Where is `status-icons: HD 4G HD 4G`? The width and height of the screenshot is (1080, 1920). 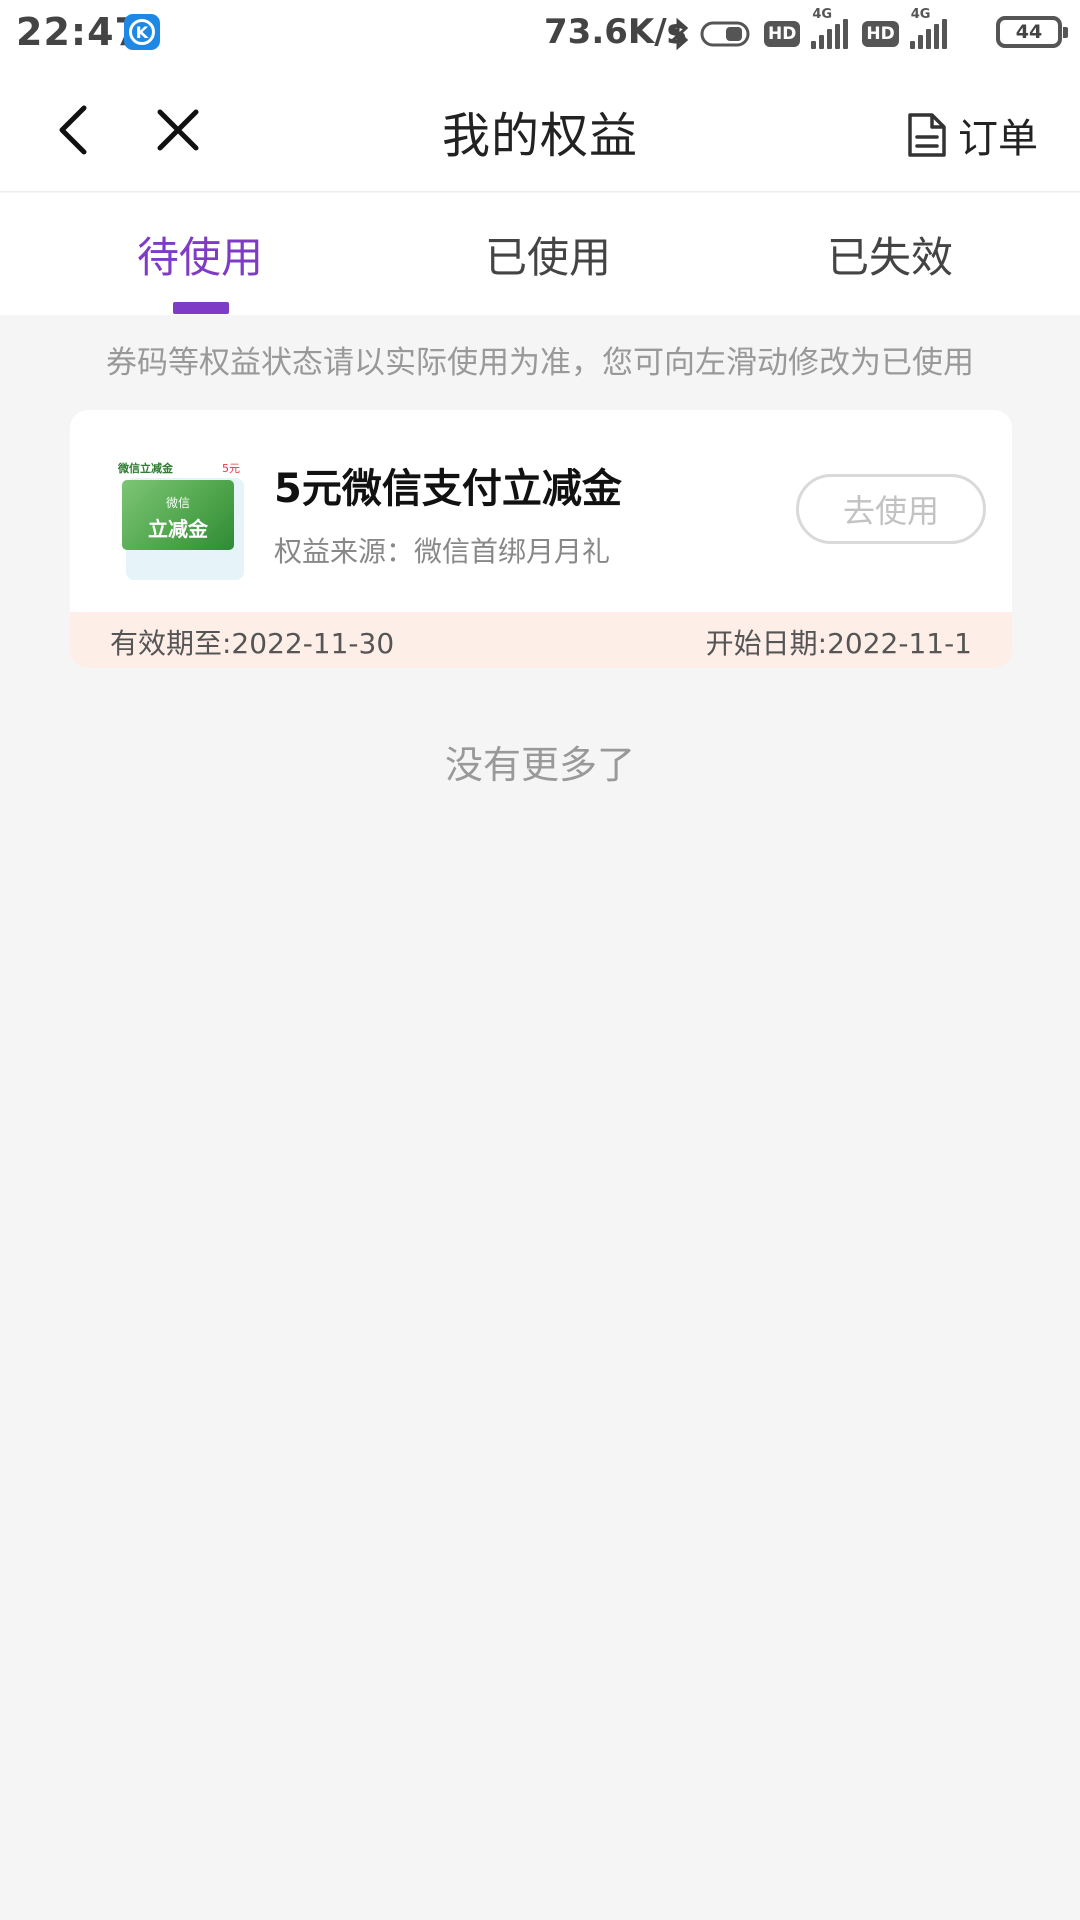 status-icons: HD 4G HD 4G is located at coordinates (812, 31).